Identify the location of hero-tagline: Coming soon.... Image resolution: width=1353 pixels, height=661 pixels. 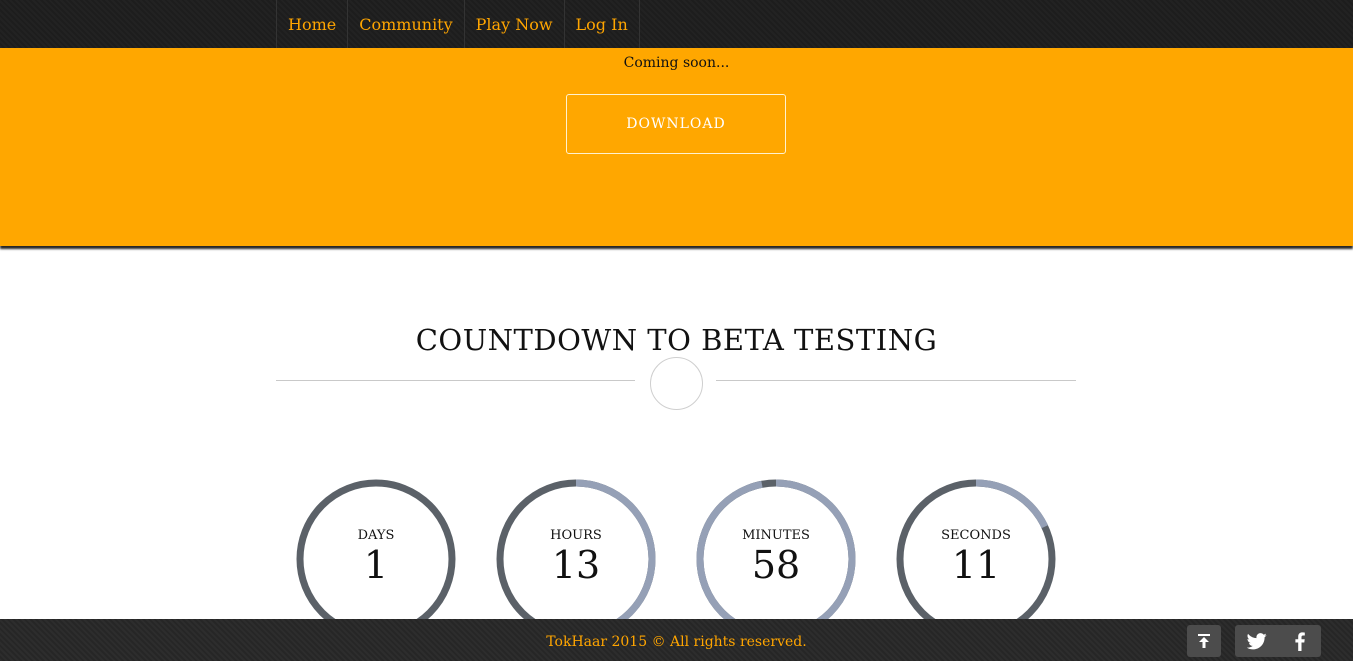
(676, 63).